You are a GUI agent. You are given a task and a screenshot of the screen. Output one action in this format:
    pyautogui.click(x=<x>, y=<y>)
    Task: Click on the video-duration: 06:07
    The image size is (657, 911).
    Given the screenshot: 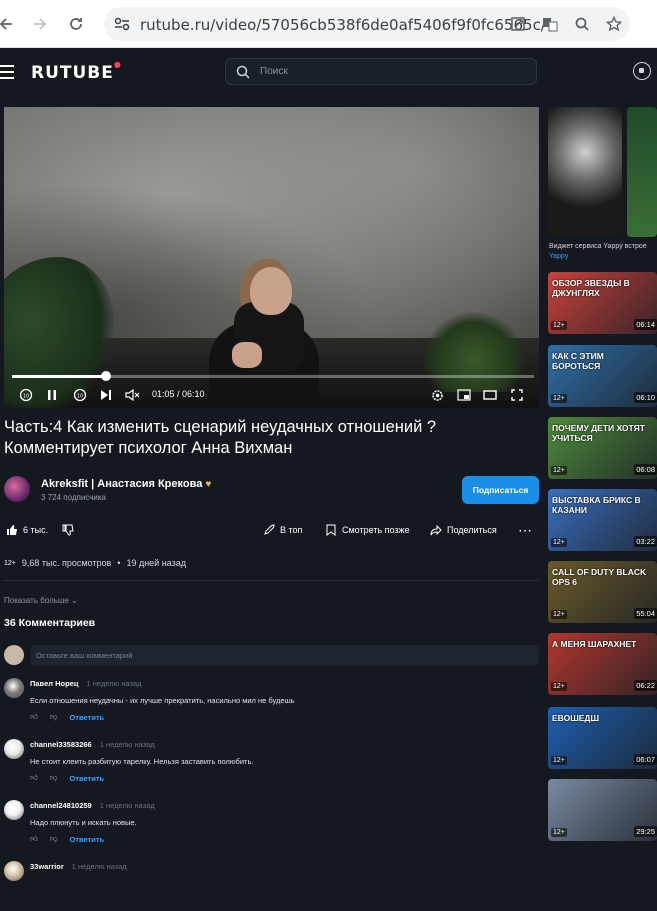 What is the action you would take?
    pyautogui.click(x=645, y=759)
    